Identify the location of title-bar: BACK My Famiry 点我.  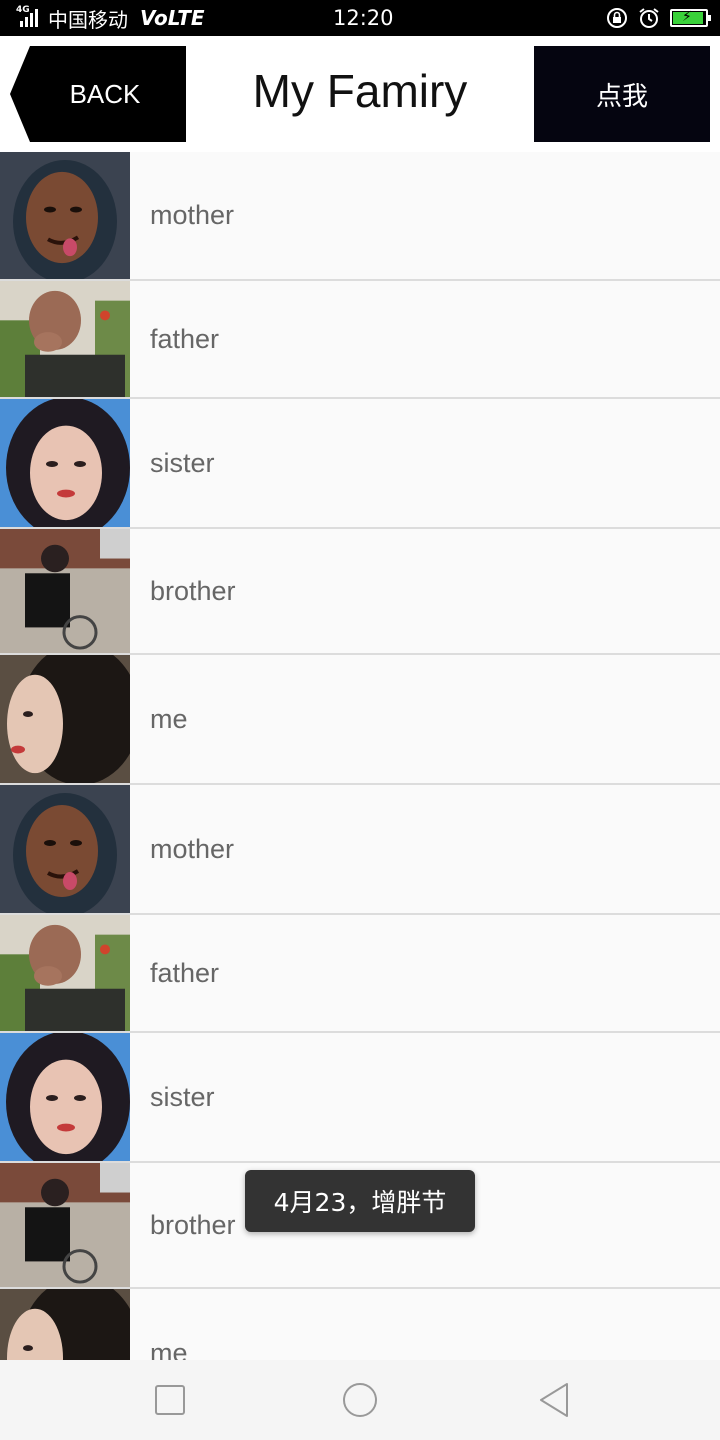
(360, 94).